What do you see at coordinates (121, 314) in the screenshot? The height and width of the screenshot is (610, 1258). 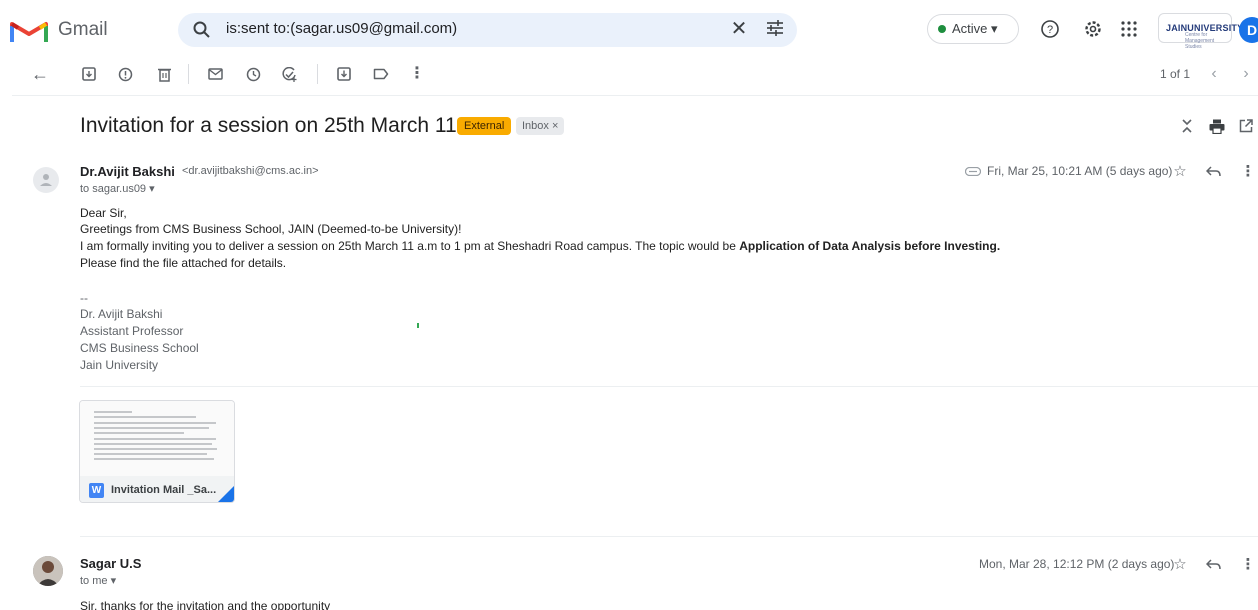 I see `signature-name: Dr. Avijit Bakshi` at bounding box center [121, 314].